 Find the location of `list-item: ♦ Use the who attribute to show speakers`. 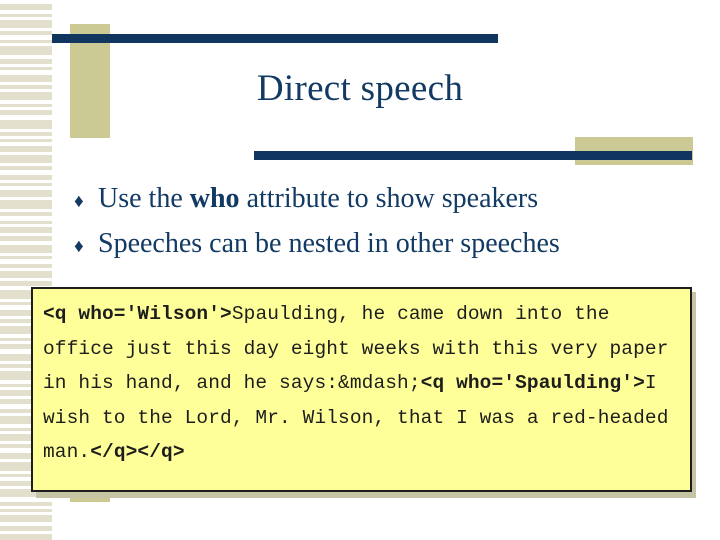

list-item: ♦ Use the who attribute to show speakers is located at coordinates (379, 200).